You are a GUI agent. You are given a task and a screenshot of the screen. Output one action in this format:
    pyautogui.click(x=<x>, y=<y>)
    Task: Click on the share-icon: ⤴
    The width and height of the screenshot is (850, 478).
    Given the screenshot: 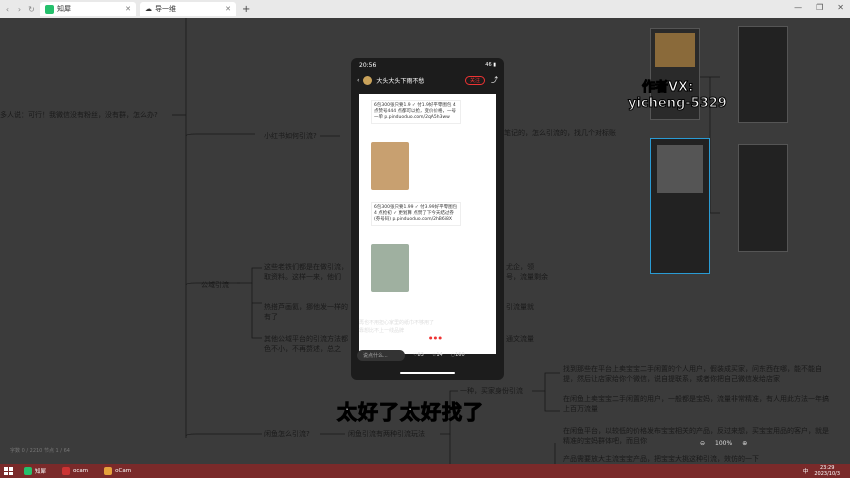 What is the action you would take?
    pyautogui.click(x=494, y=80)
    